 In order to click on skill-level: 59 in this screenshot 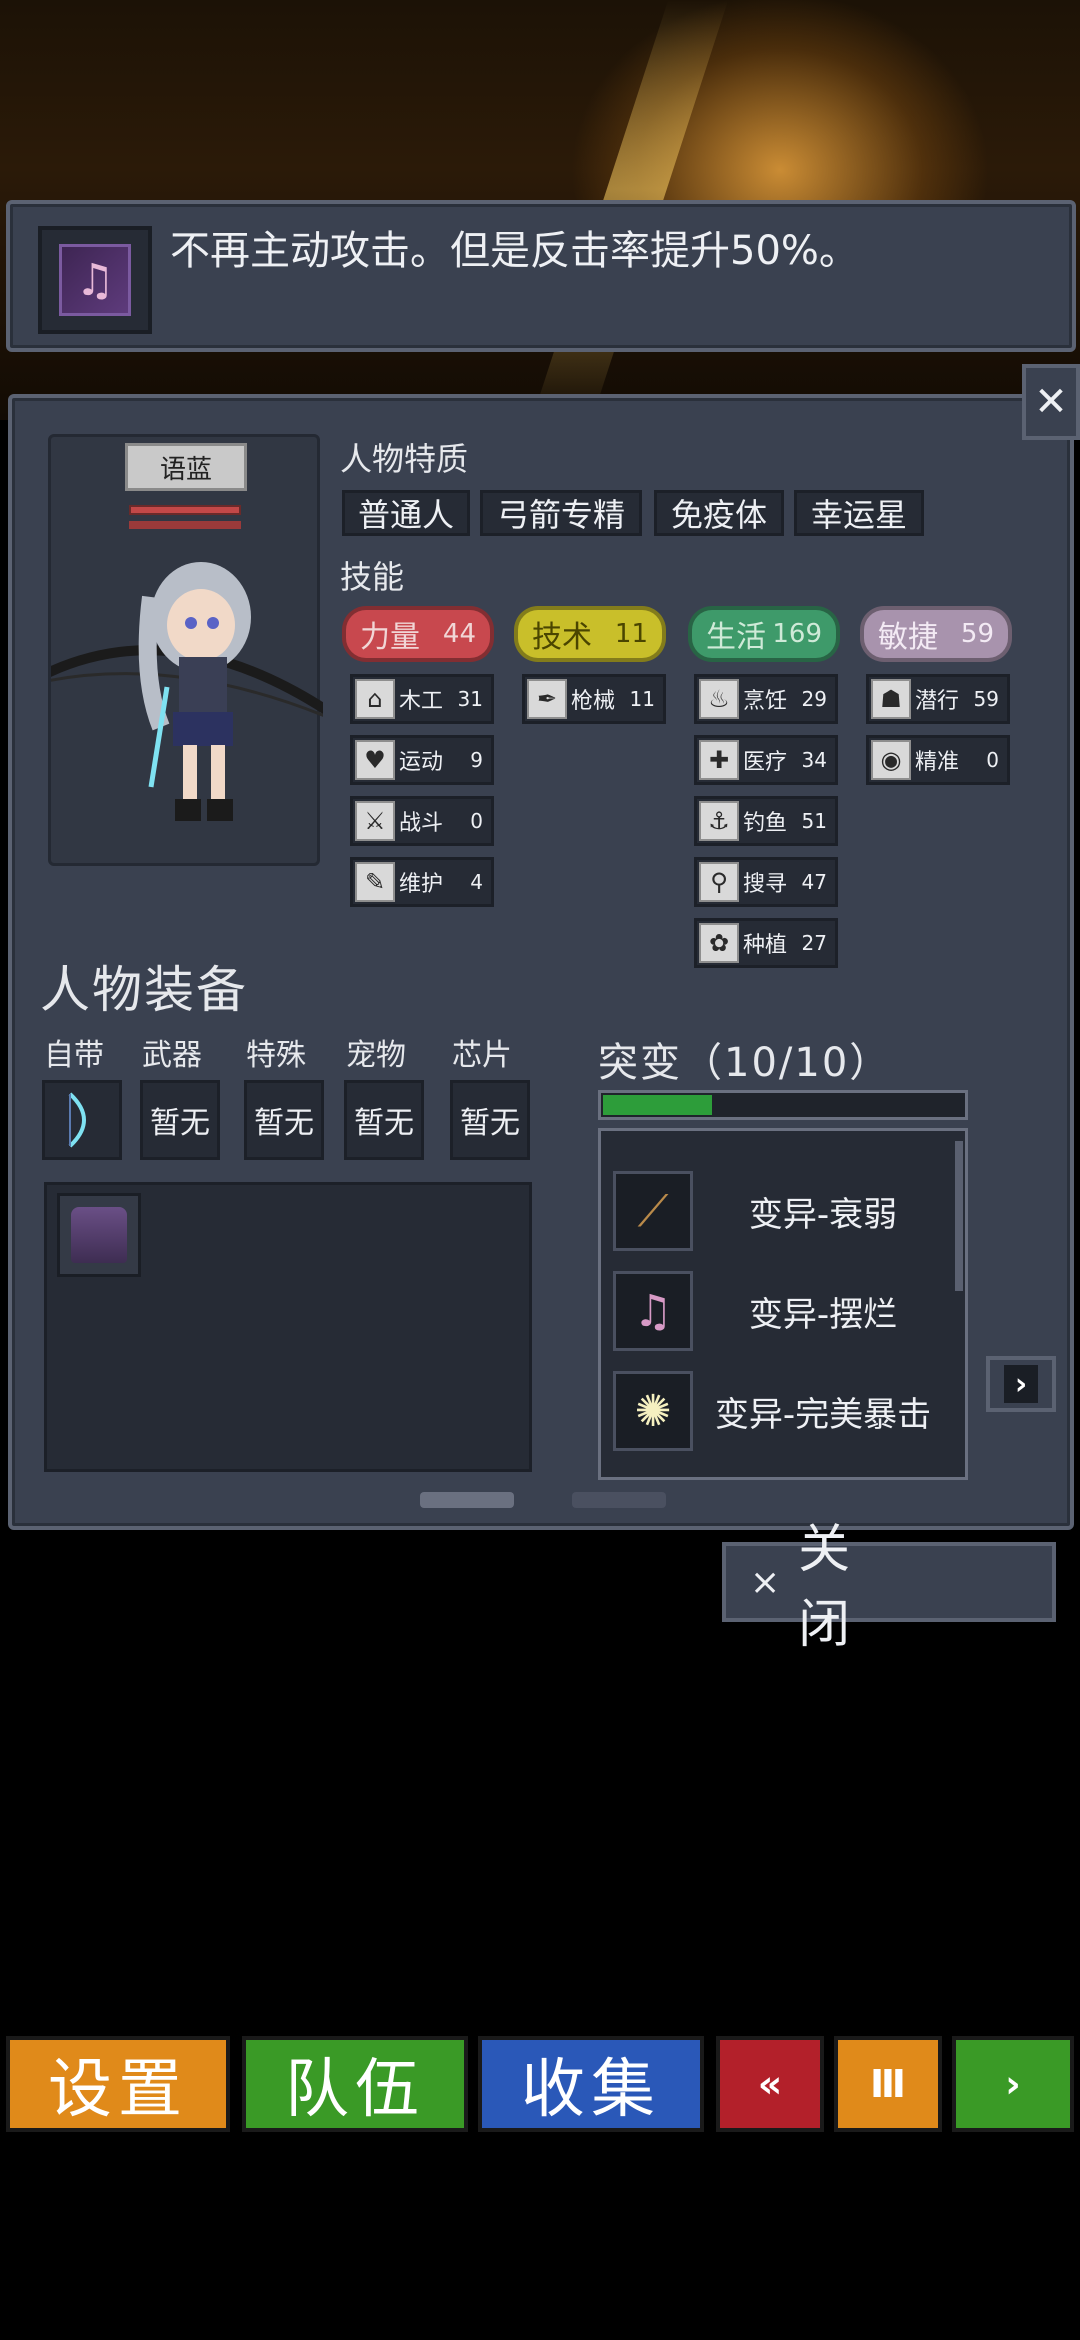, I will do `click(986, 699)`.